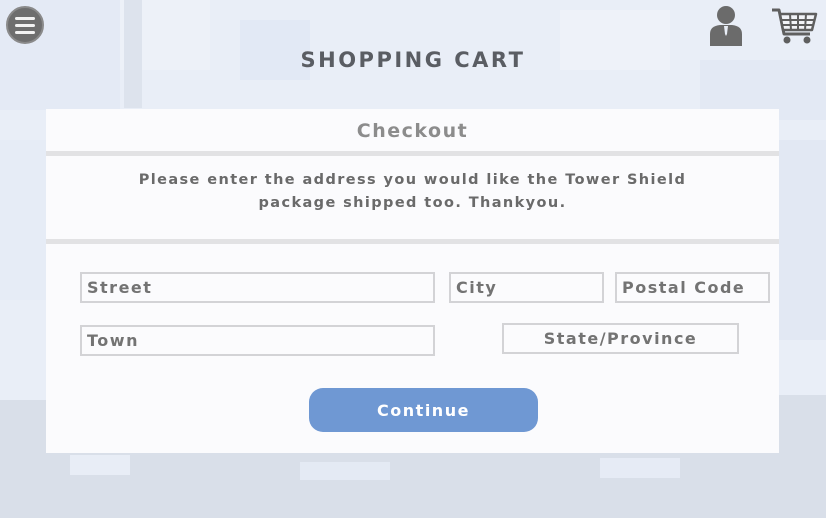  I want to click on street-input, so click(257, 287).